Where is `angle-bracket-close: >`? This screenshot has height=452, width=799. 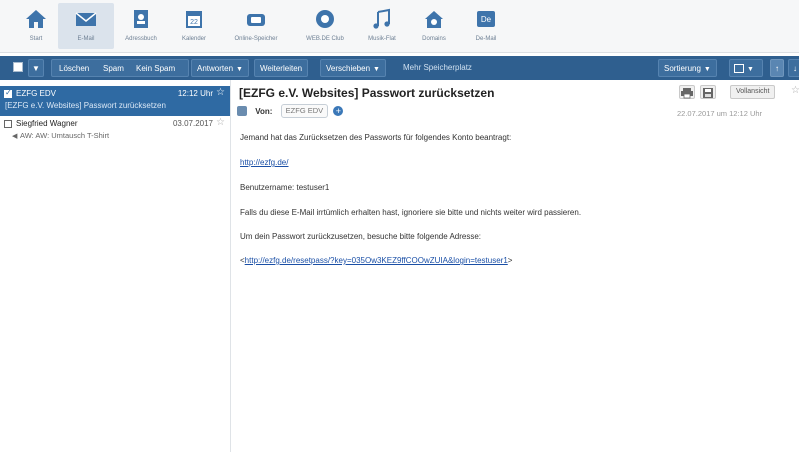
angle-bracket-close: > is located at coordinates (510, 260).